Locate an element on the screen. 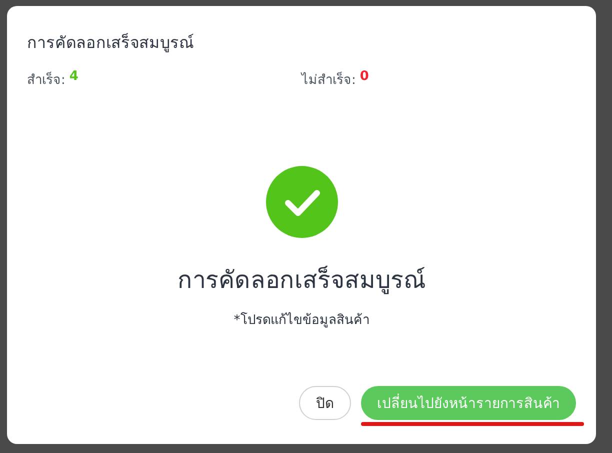  stat-value: 4 is located at coordinates (73, 77).